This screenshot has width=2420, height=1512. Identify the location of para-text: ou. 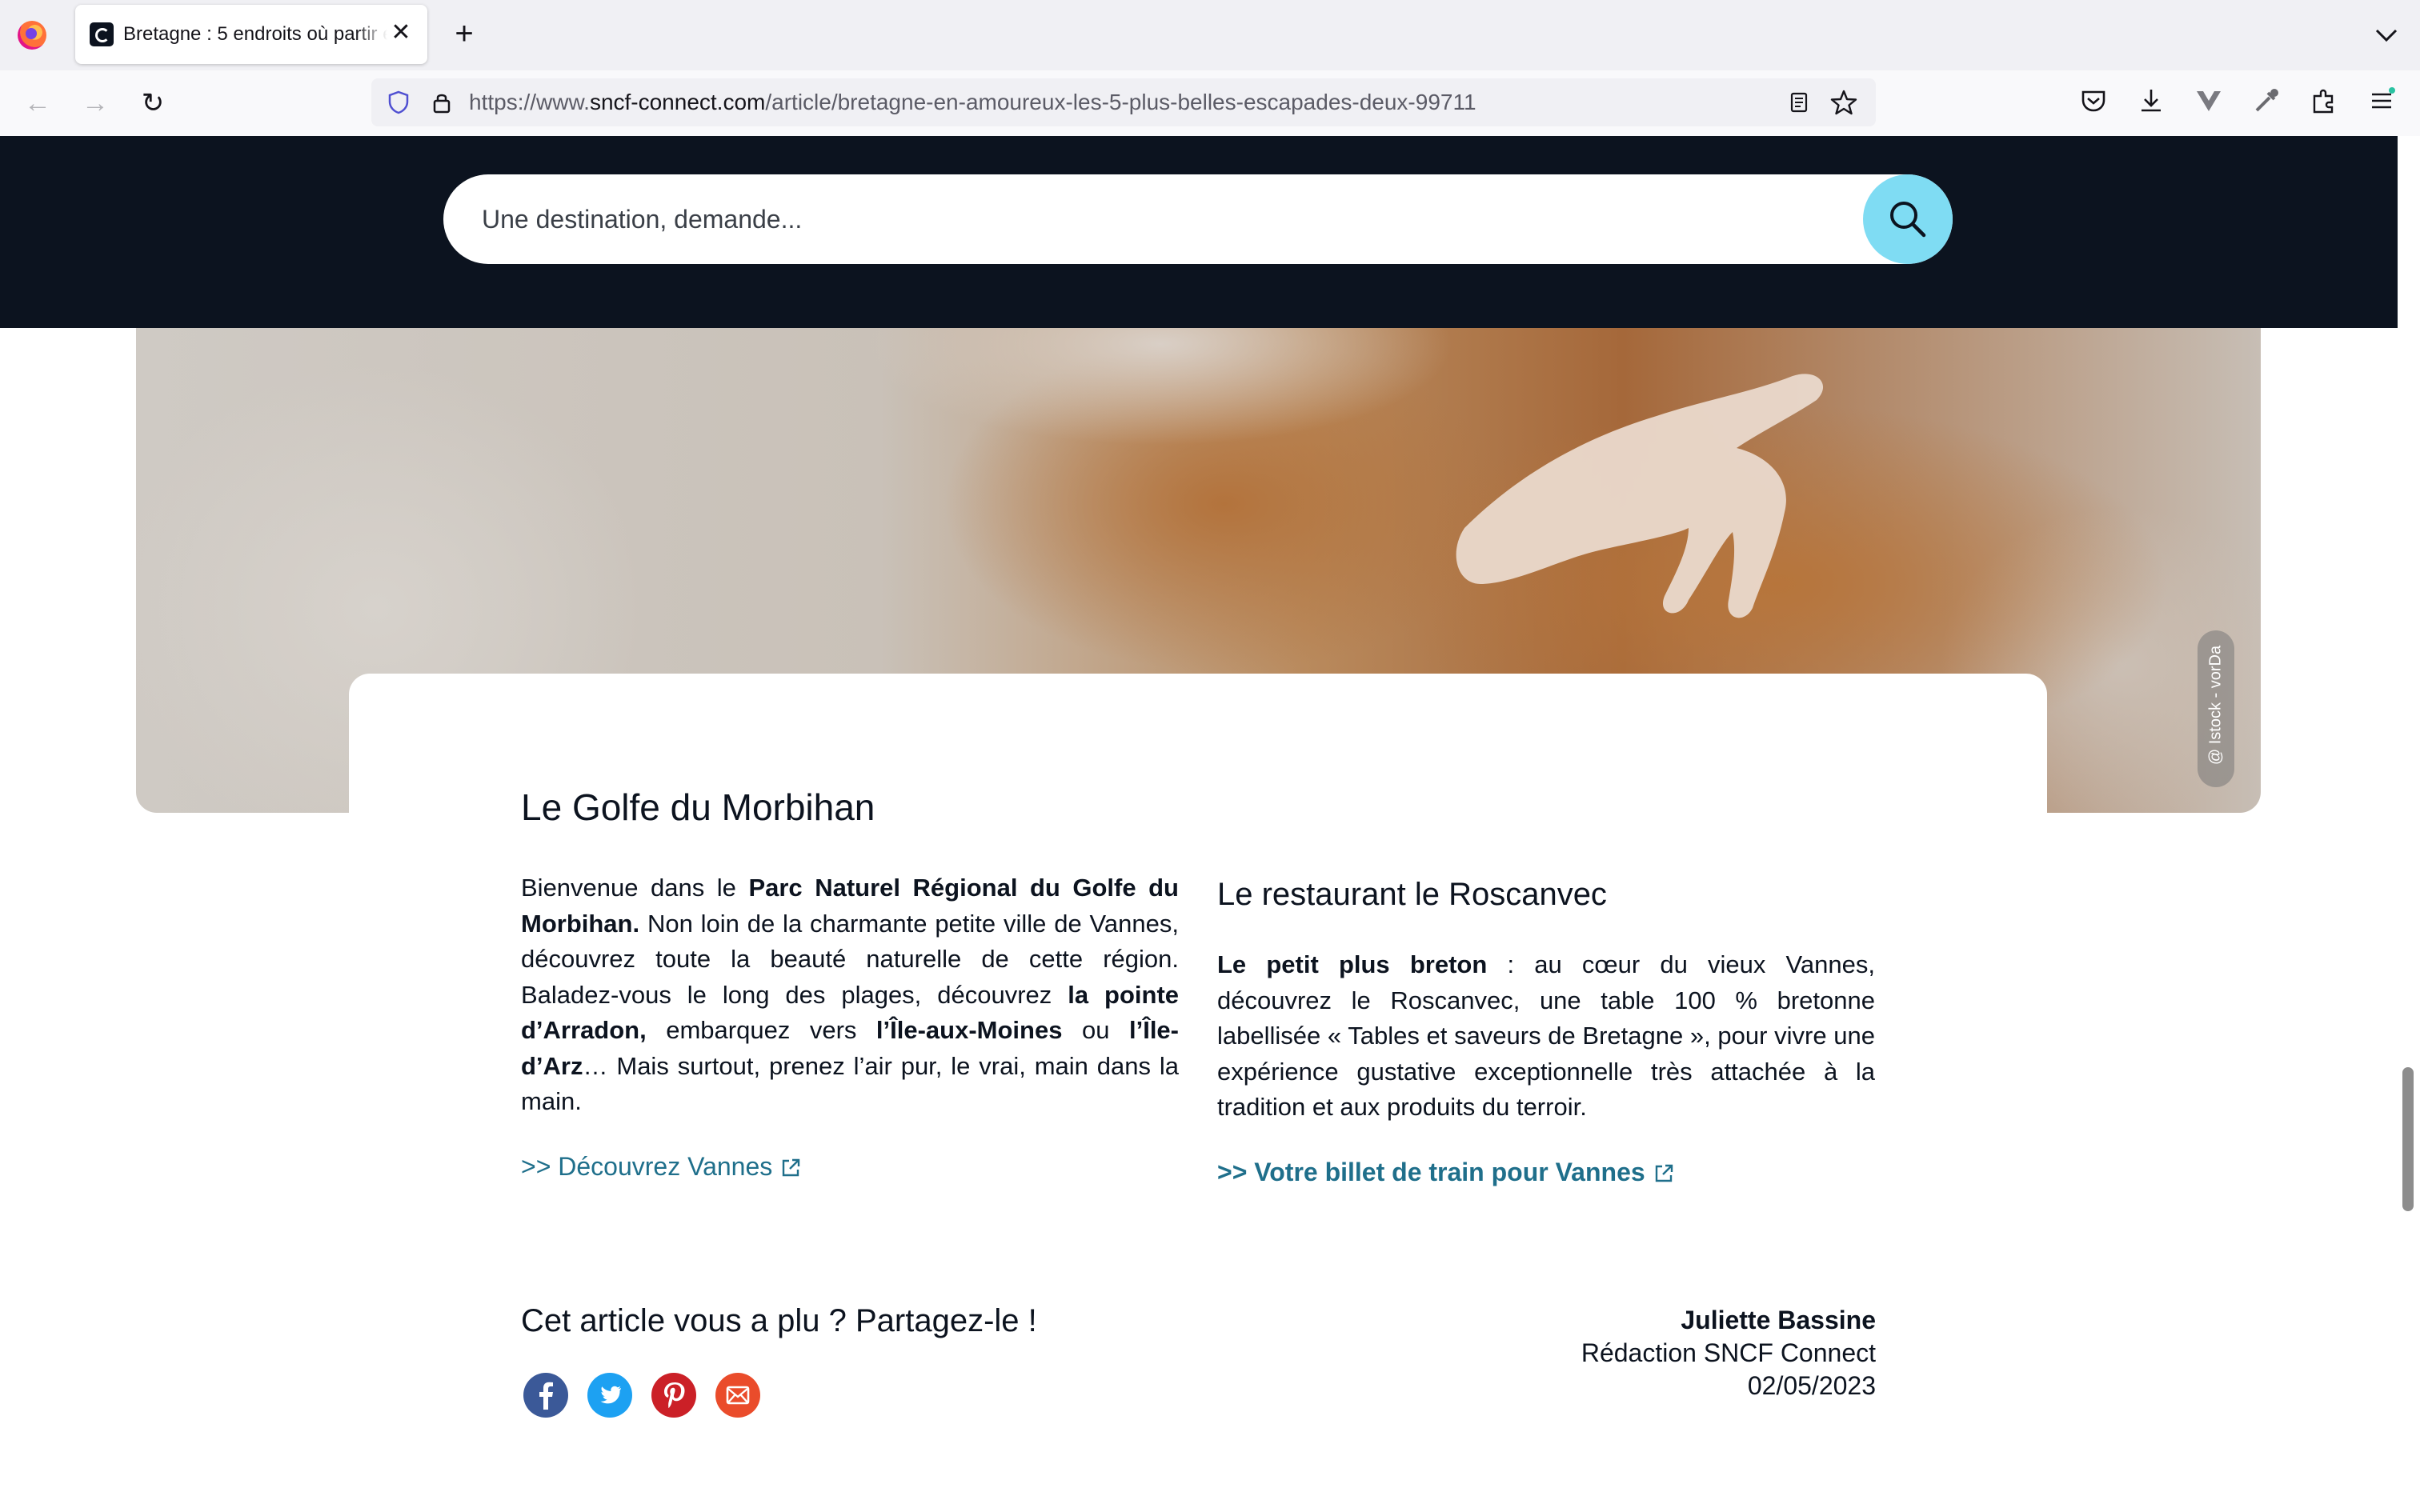
(1095, 1030).